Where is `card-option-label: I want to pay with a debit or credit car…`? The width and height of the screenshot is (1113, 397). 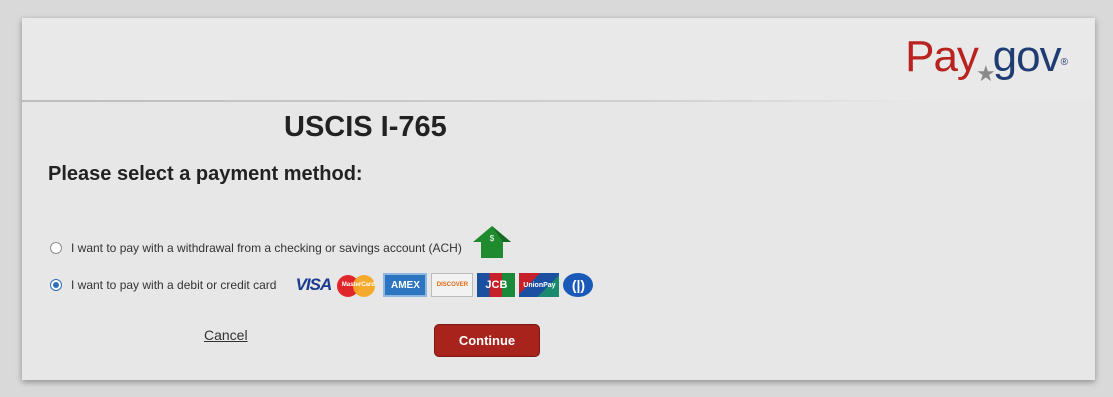 card-option-label: I want to pay with a debit or credit car… is located at coordinates (173, 285).